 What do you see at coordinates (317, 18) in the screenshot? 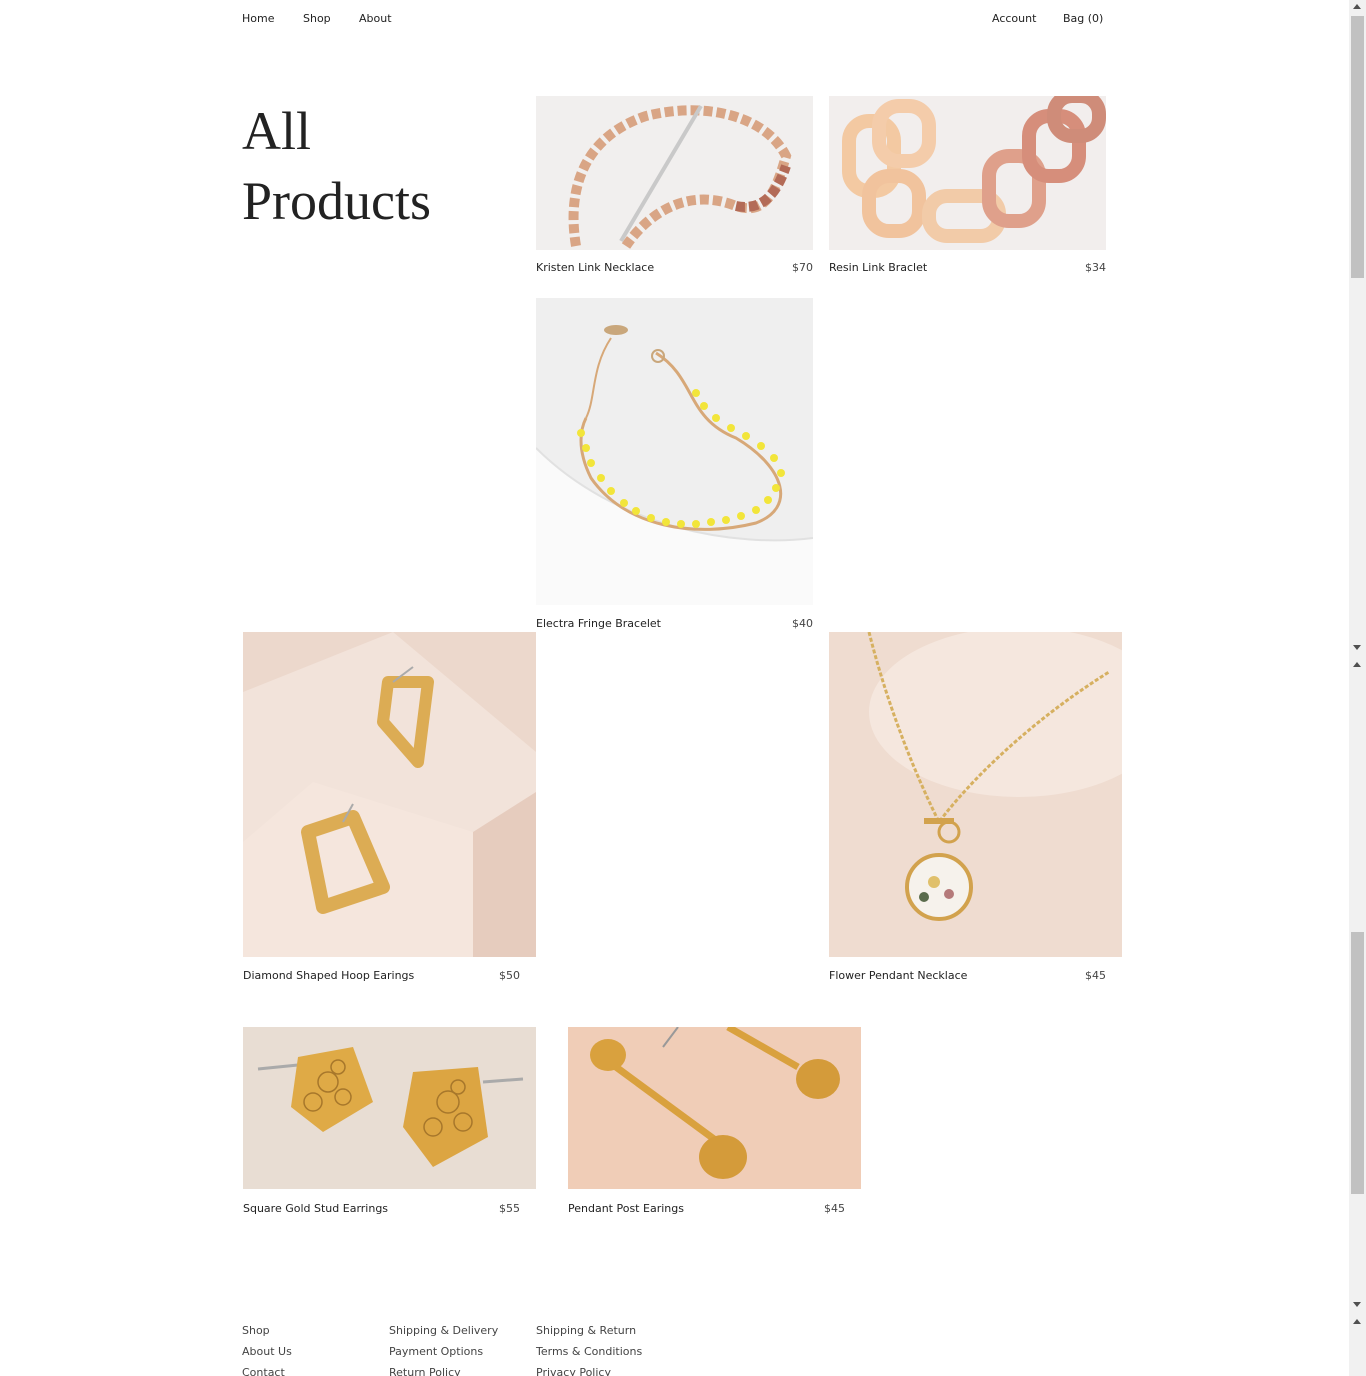
I see `nav-shop-link: Shop` at bounding box center [317, 18].